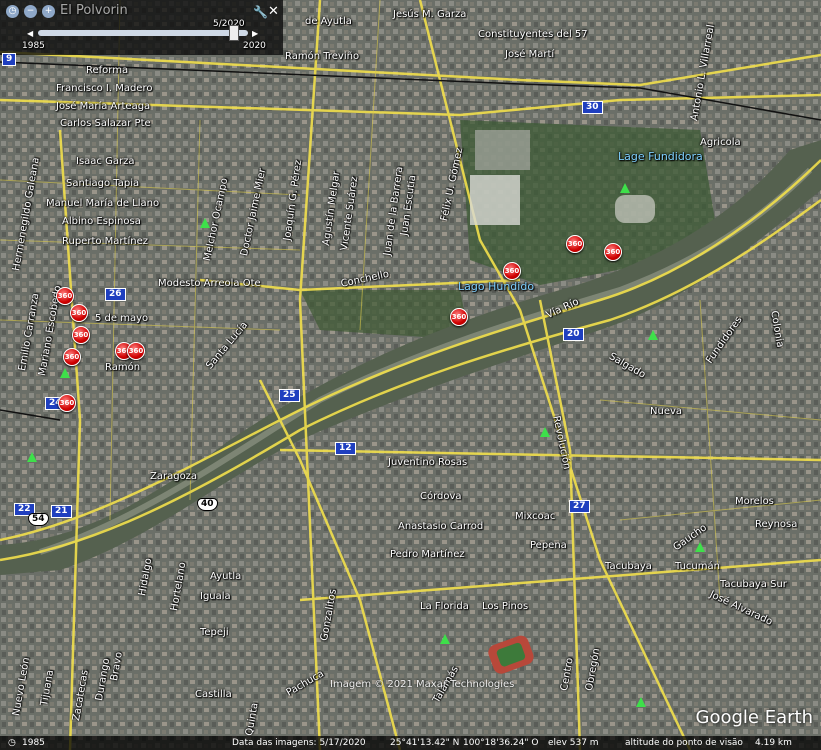 The width and height of the screenshot is (821, 750). I want to click on start-year: 1985, so click(33, 46).